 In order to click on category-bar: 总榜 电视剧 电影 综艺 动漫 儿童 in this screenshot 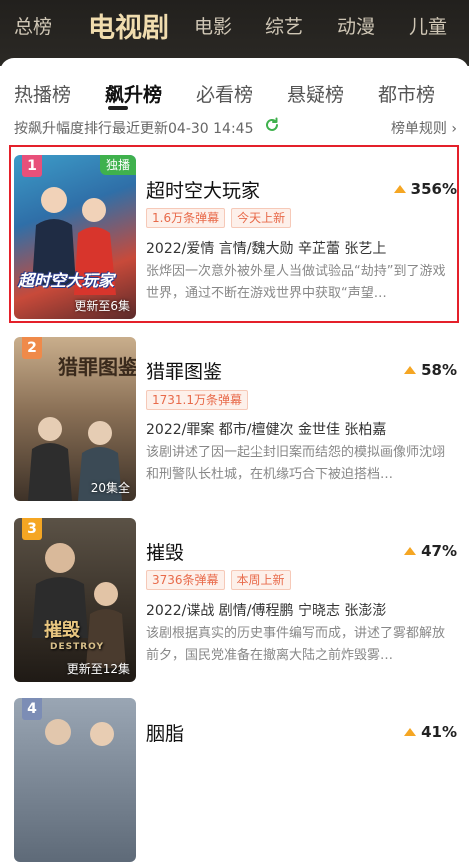, I will do `click(234, 33)`.